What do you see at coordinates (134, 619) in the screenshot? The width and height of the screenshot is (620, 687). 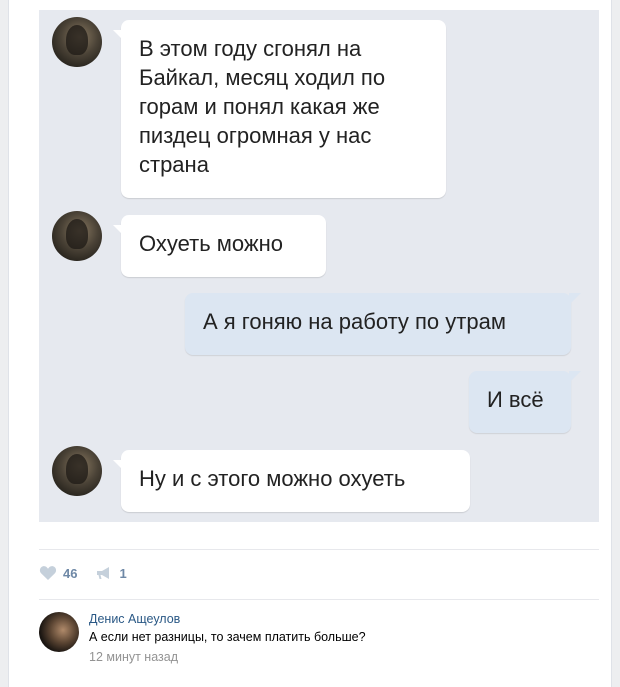 I see `comment-author-name: Денис Ащеулов` at bounding box center [134, 619].